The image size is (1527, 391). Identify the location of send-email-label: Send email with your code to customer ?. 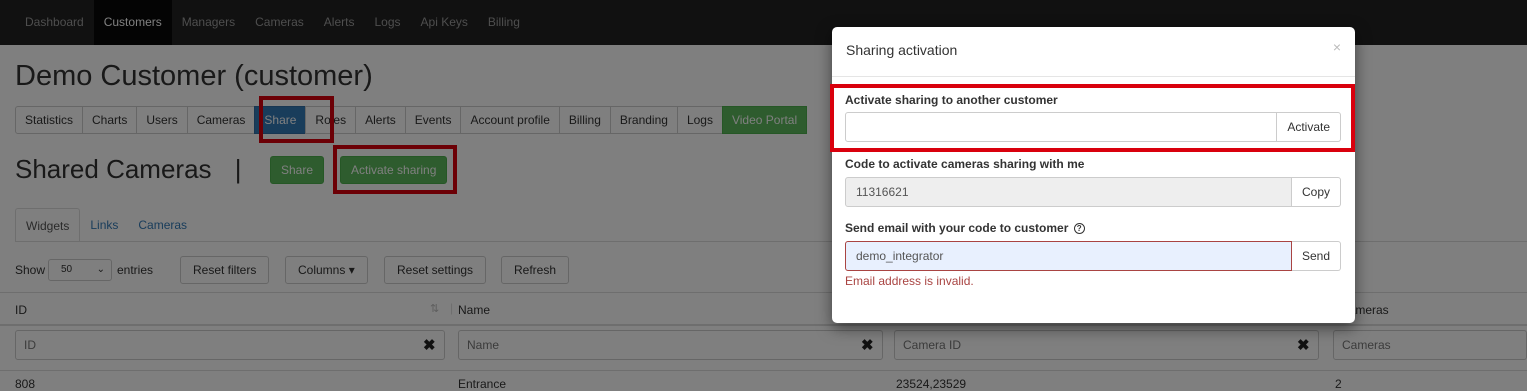
(965, 228).